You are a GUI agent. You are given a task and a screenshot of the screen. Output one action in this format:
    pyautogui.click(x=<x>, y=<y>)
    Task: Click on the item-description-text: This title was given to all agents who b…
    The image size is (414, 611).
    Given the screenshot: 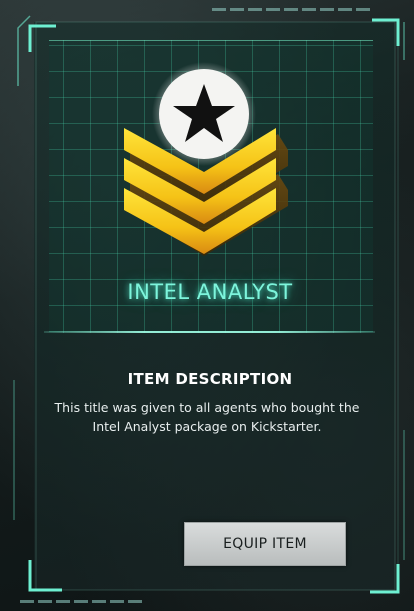 What is the action you would take?
    pyautogui.click(x=207, y=417)
    